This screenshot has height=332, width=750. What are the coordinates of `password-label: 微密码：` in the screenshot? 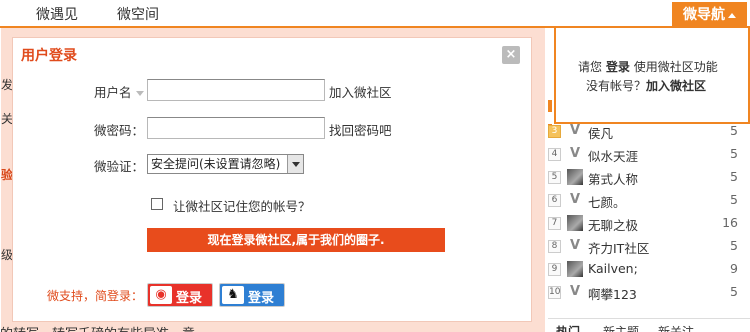 It's located at (119, 130).